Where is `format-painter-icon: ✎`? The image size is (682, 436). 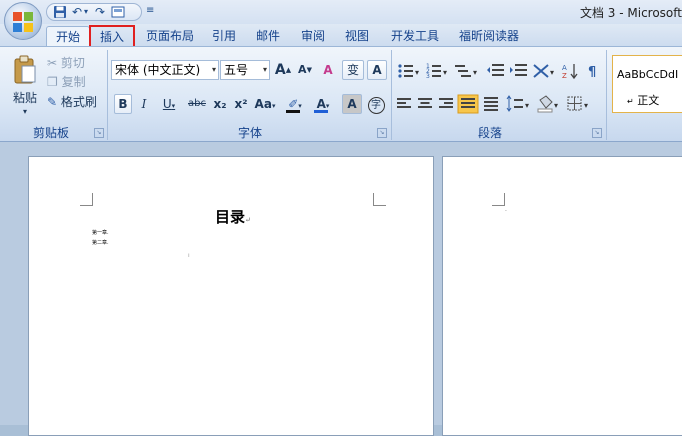
format-painter-icon: ✎ is located at coordinates (52, 102).